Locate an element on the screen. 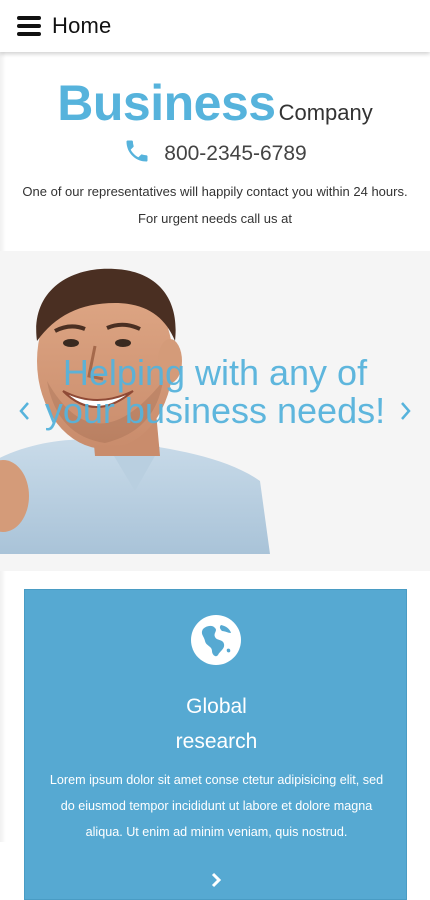 The width and height of the screenshot is (430, 900). brand-subtitle: Company is located at coordinates (325, 112).